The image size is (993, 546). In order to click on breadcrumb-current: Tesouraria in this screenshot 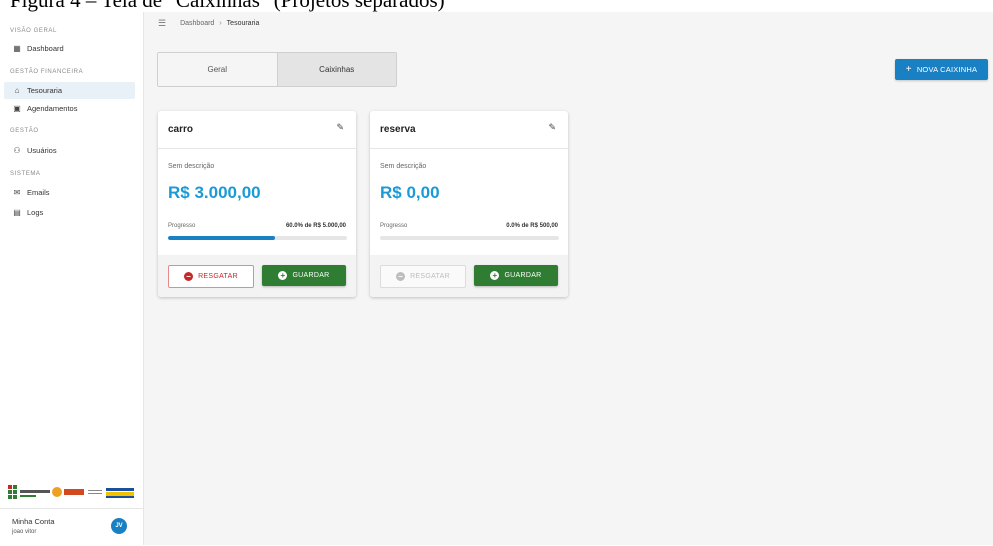, I will do `click(243, 23)`.